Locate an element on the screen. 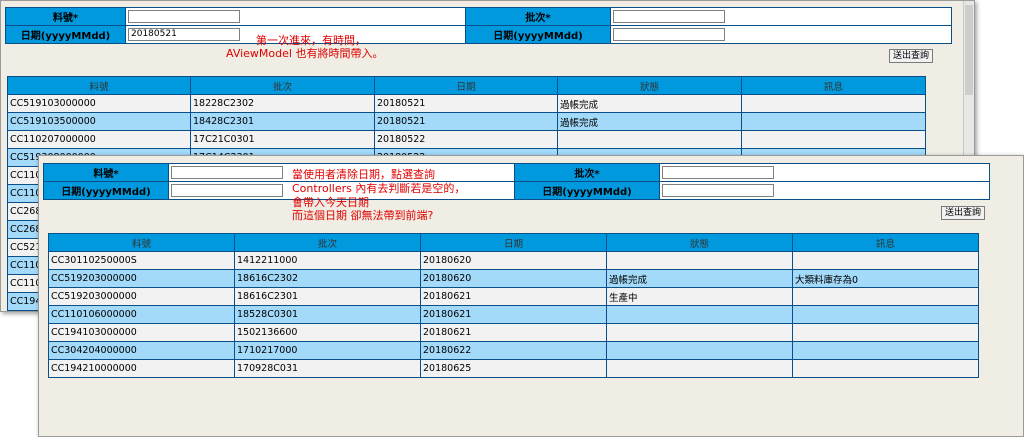  table-row: CC194210000000 170928C031 20180625 is located at coordinates (513, 368).